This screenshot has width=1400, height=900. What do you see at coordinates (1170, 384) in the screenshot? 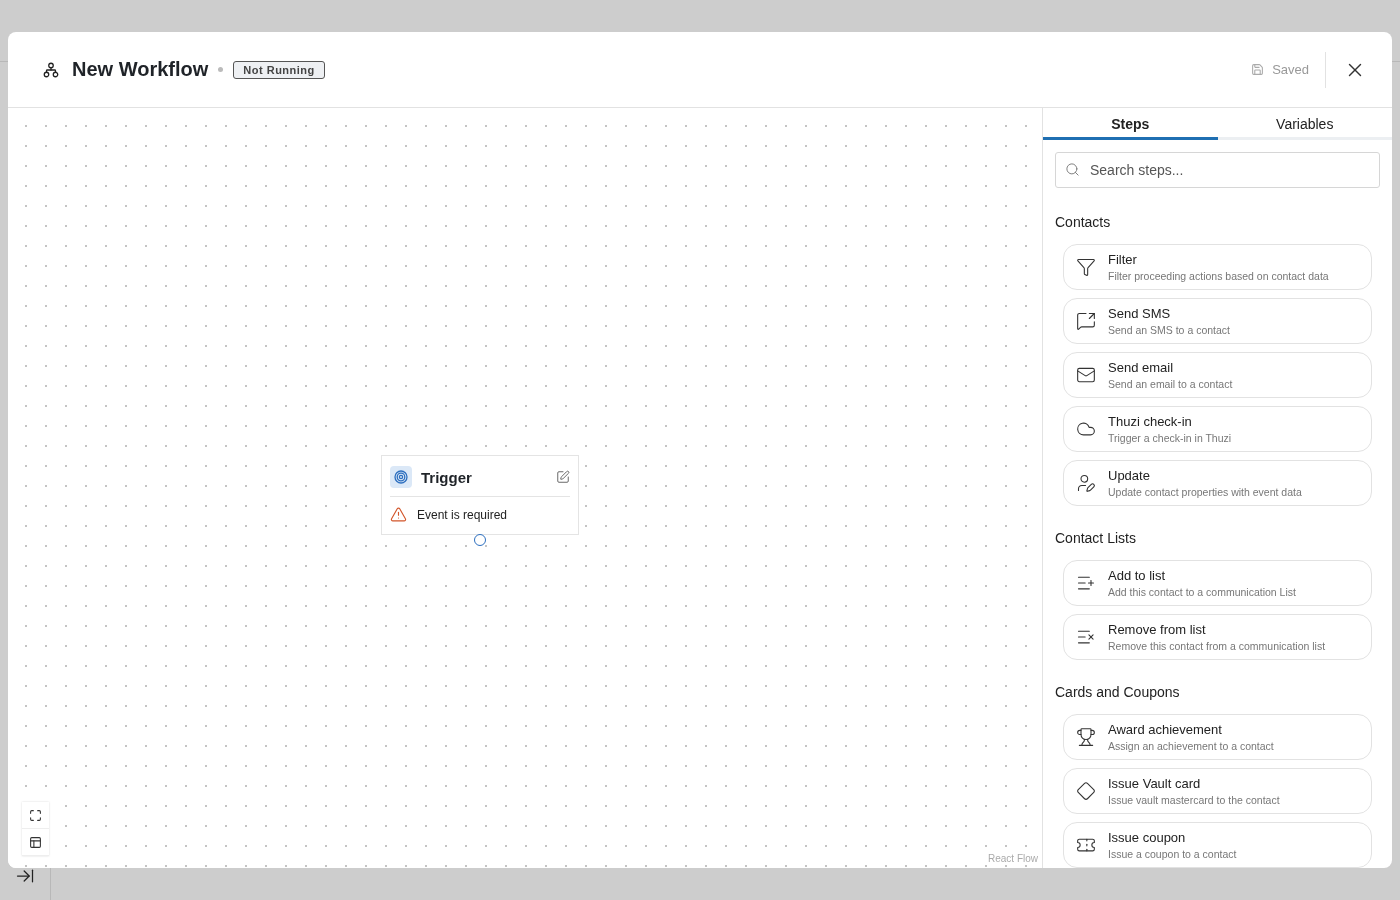
I see `step-description: Send an email to a contact` at bounding box center [1170, 384].